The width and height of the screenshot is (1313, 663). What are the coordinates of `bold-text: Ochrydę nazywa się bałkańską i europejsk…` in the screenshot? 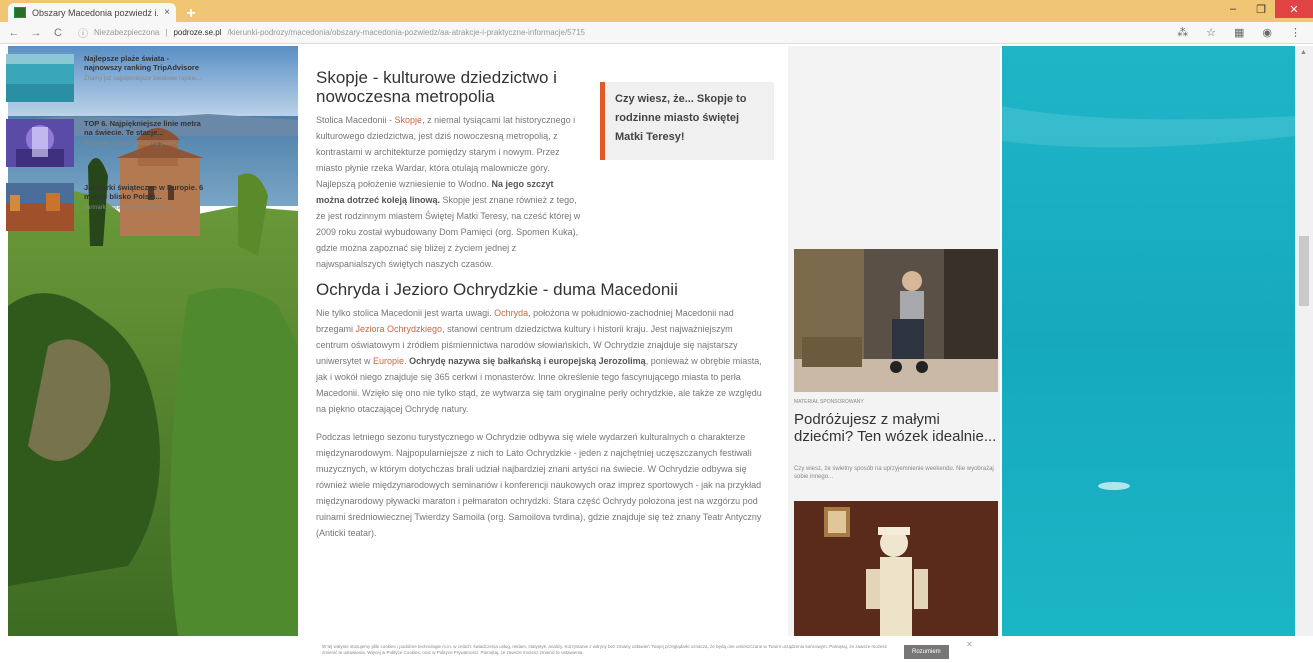 It's located at (527, 361).